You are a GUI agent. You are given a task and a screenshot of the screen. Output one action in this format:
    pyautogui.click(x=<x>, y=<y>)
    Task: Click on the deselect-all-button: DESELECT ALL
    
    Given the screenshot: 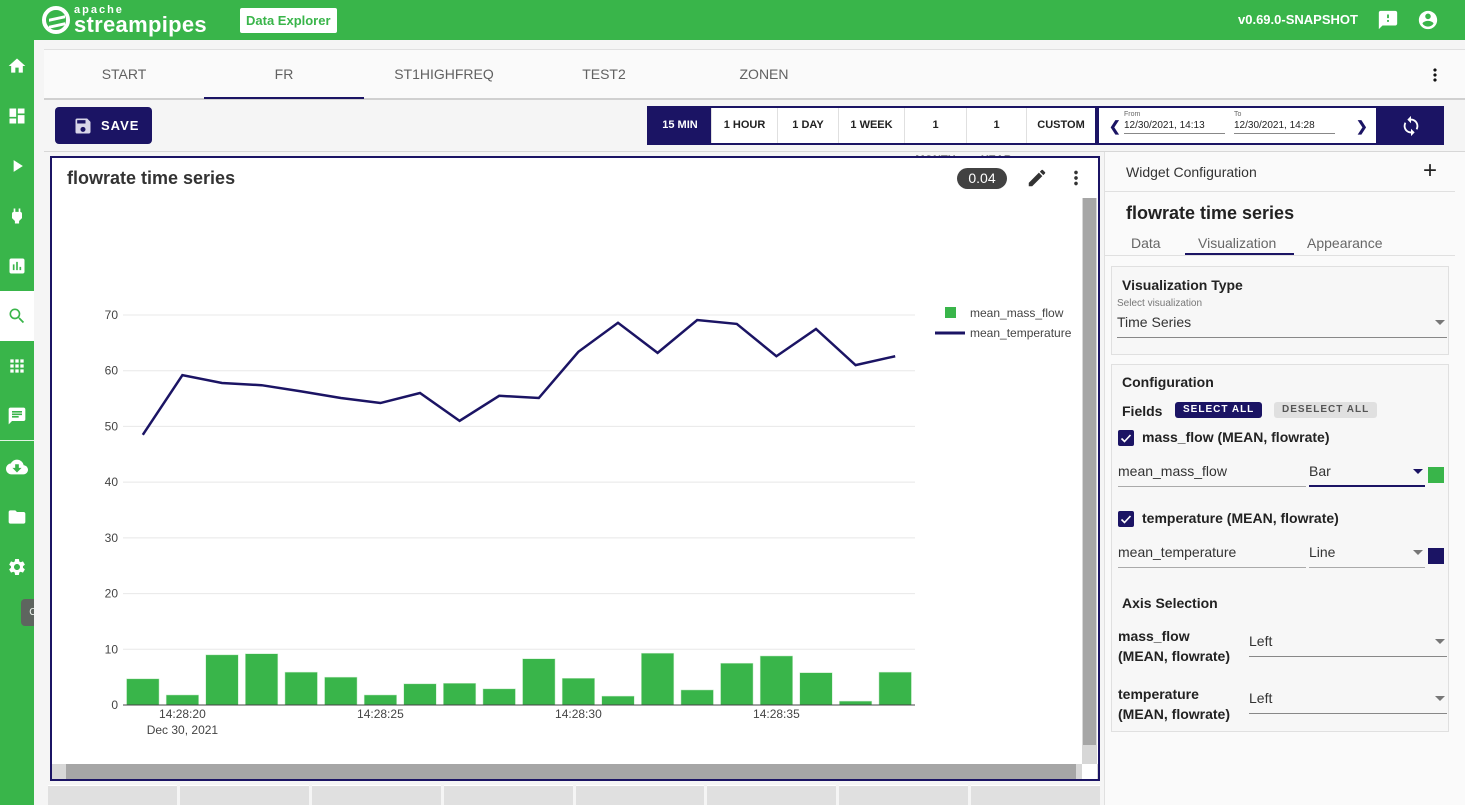 What is the action you would take?
    pyautogui.click(x=1326, y=410)
    